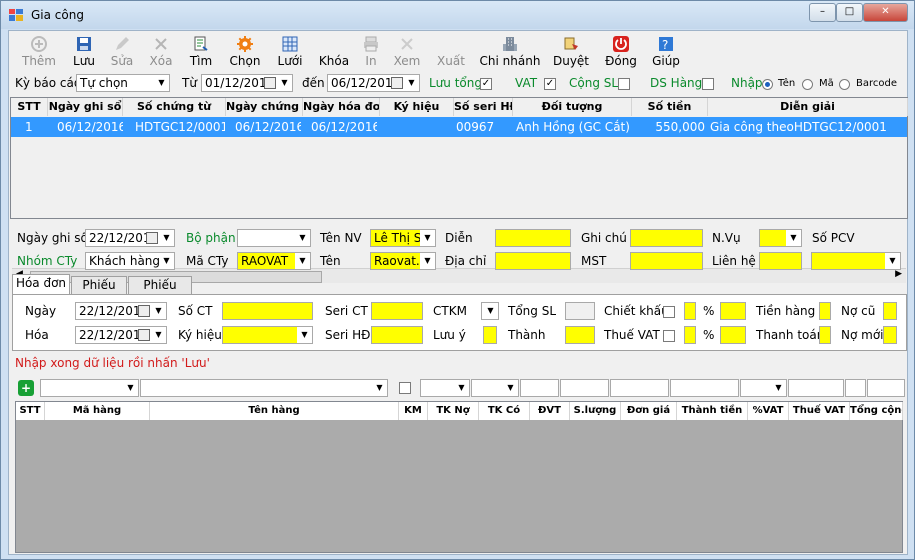 This screenshot has width=915, height=560. Describe the element at coordinates (41, 284) in the screenshot. I see `tab-hoa-don: Hóa đơn` at that location.